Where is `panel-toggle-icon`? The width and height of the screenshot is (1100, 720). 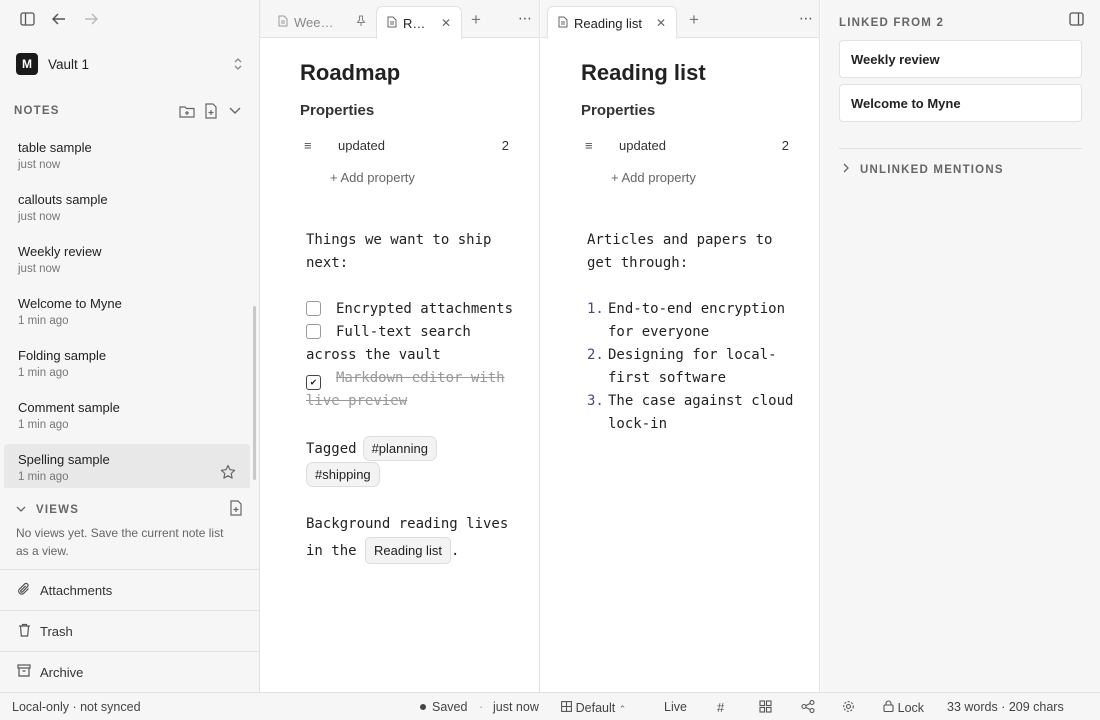 panel-toggle-icon is located at coordinates (1076, 20).